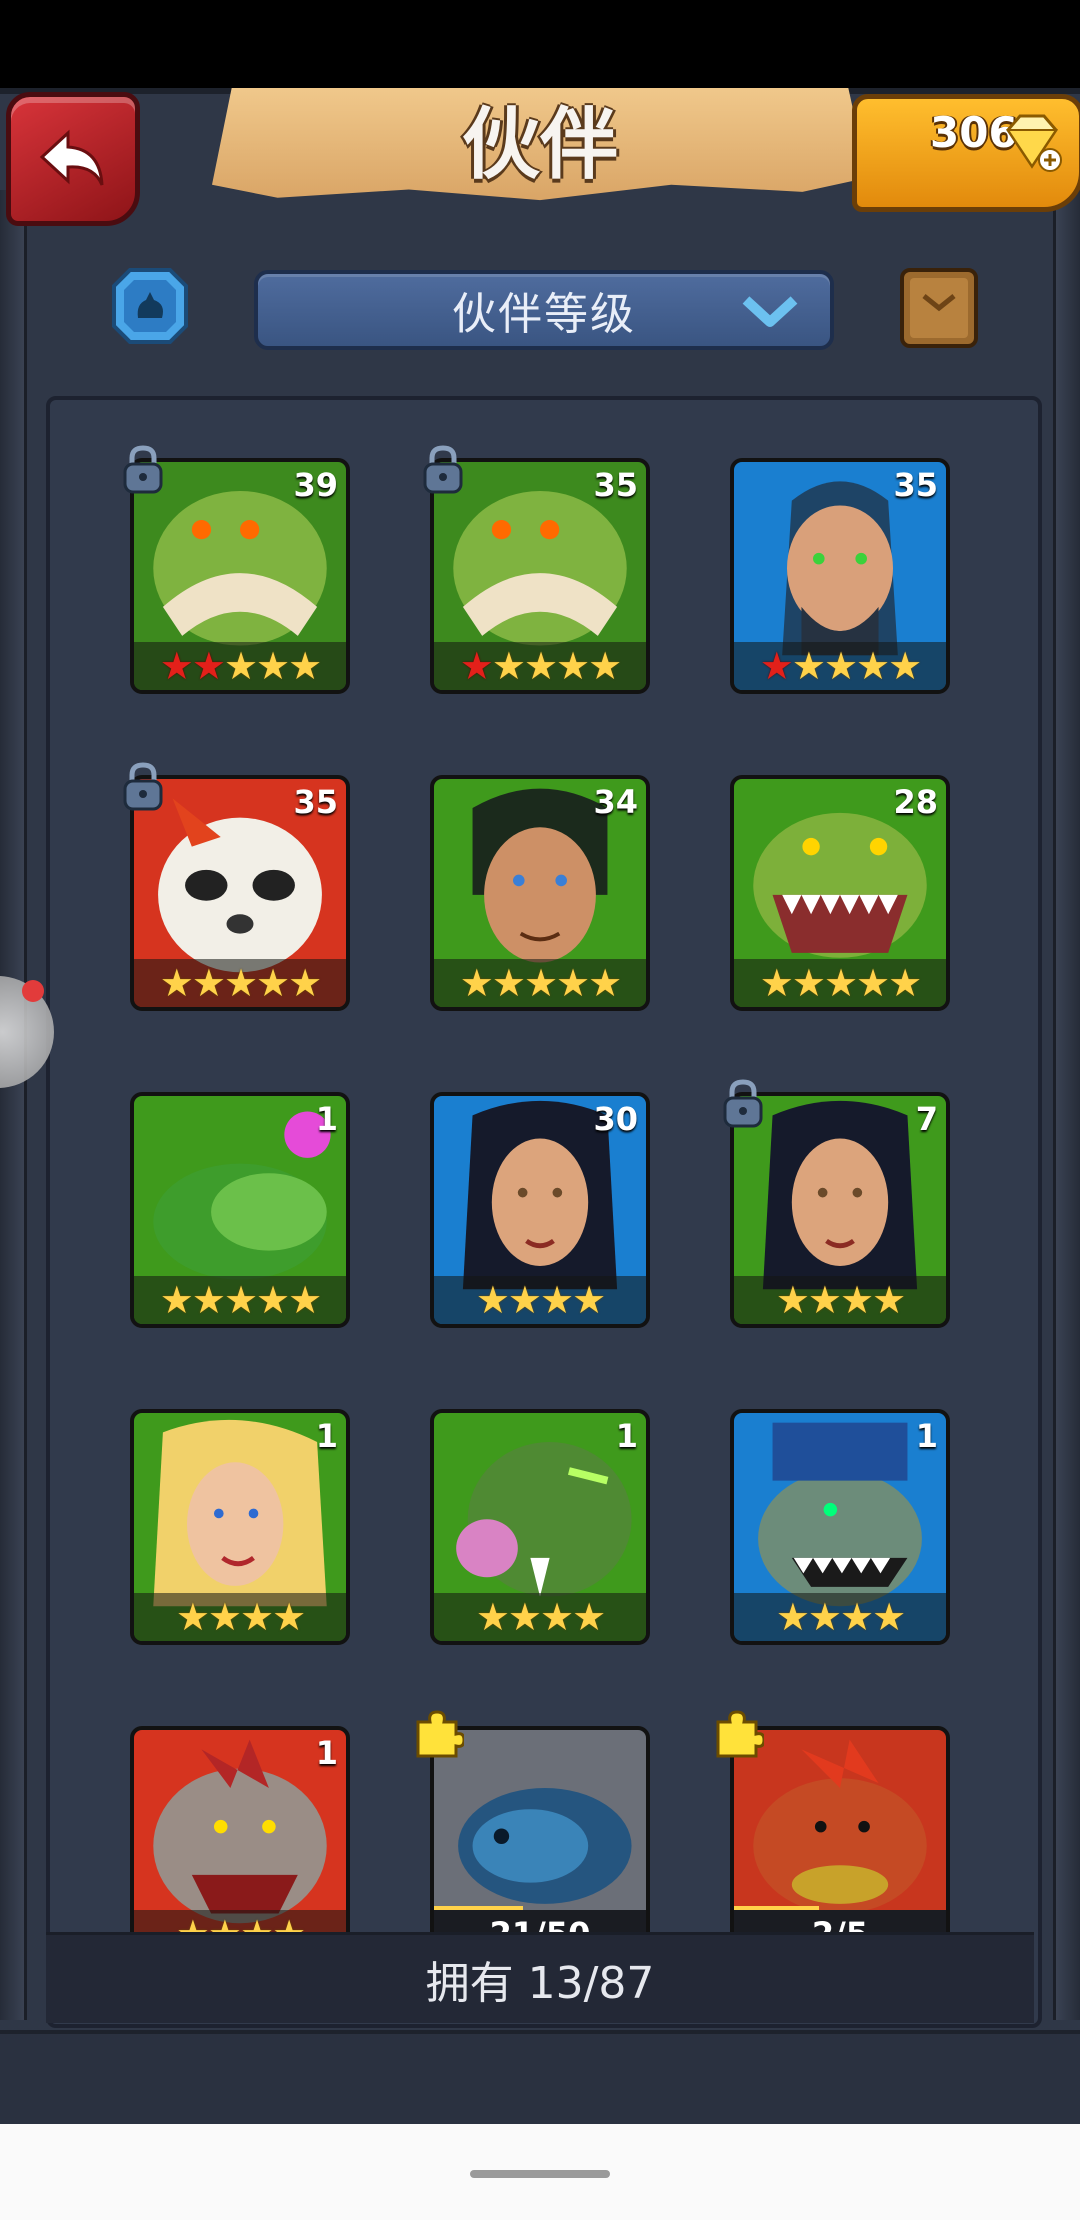 The image size is (1080, 2220). I want to click on back-arrow-icon, so click(71, 157).